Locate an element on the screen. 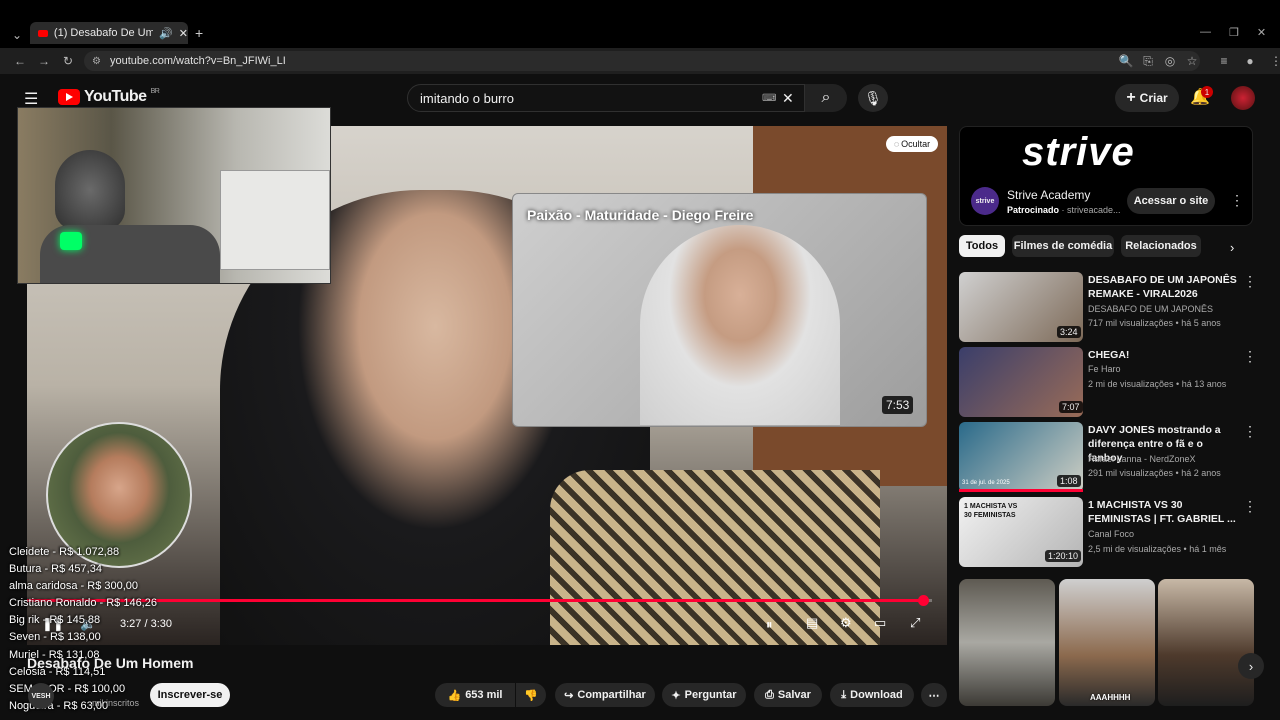  bookmark-icon: ⎙ is located at coordinates (769, 694).